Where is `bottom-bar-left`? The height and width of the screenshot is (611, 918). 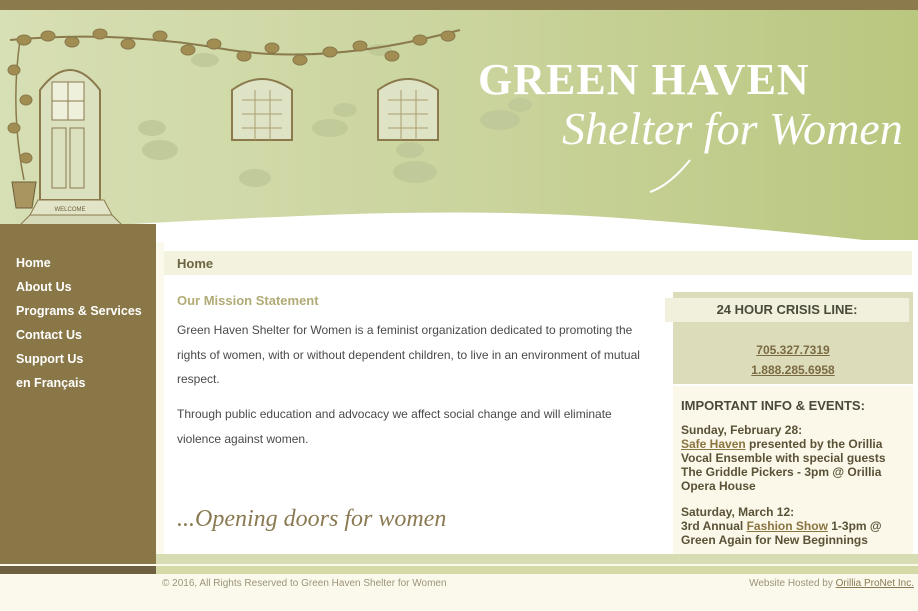
bottom-bar-left is located at coordinates (78, 559).